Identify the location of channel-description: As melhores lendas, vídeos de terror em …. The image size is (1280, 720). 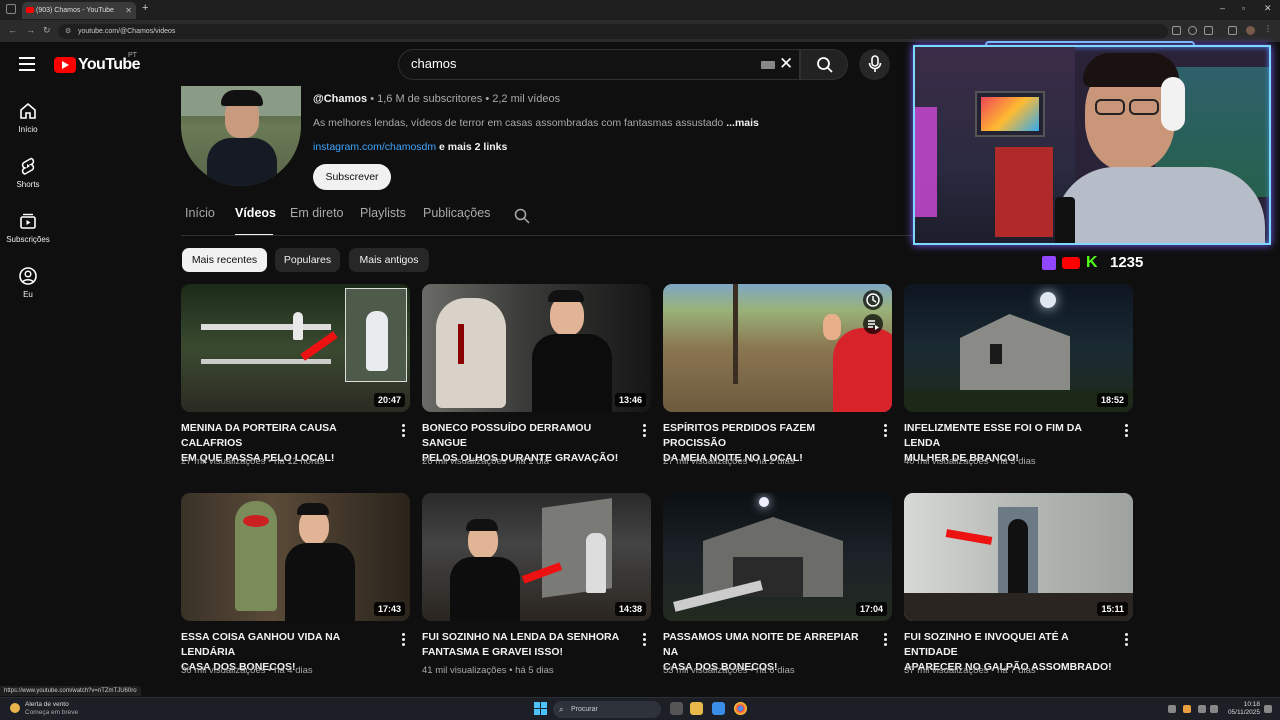
(543, 123).